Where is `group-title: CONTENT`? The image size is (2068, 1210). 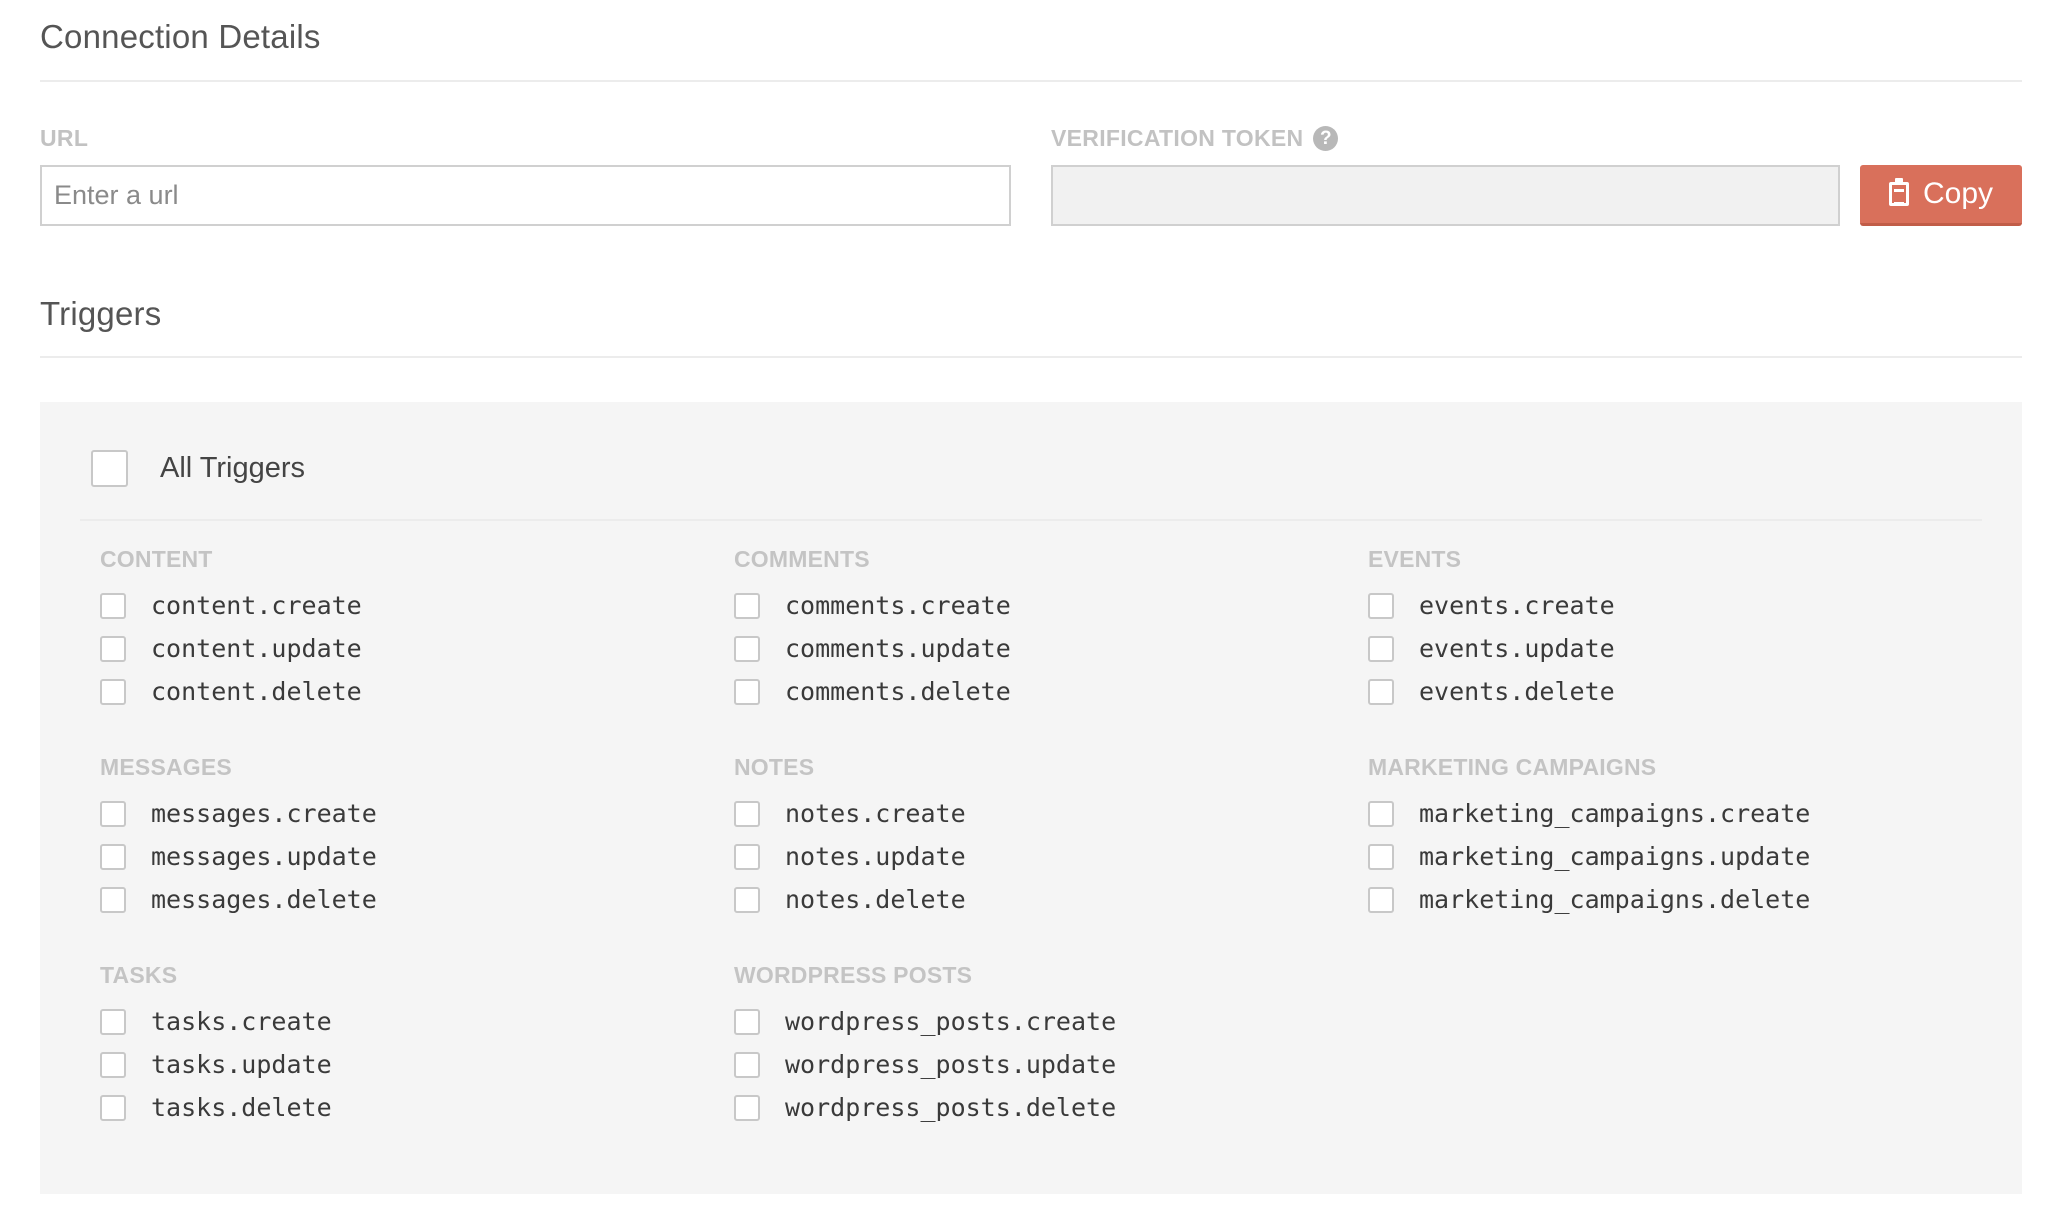
group-title: CONTENT is located at coordinates (156, 559).